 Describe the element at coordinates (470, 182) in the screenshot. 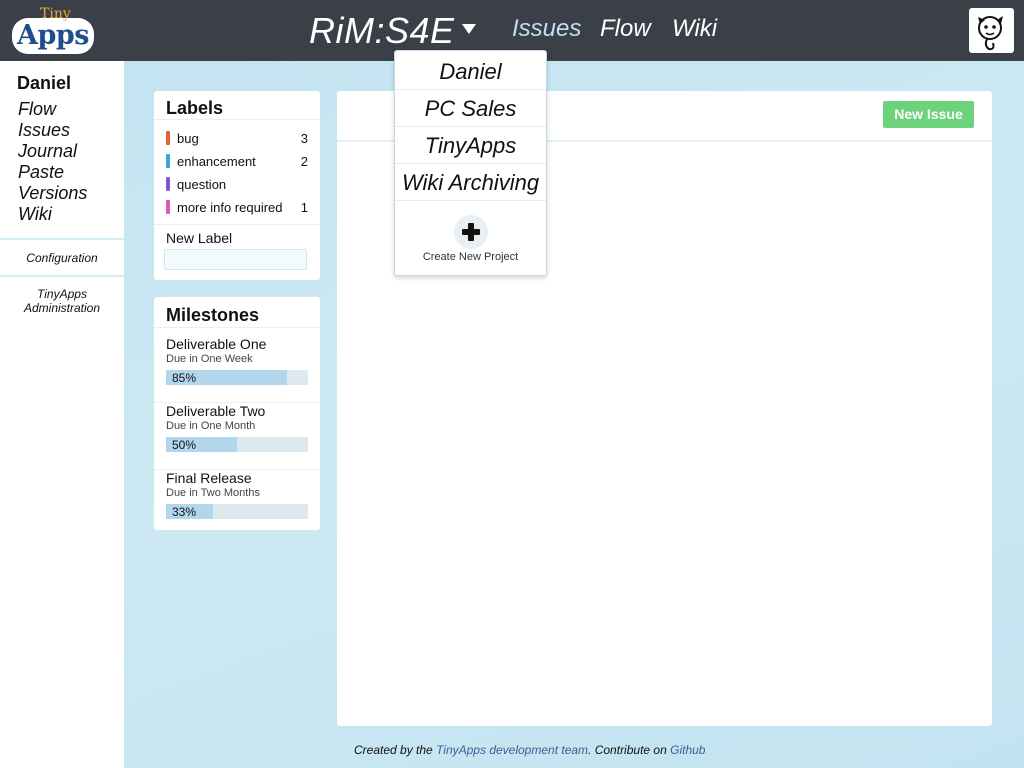

I see `project-option-wiki-archiving: Wiki Archiving` at that location.